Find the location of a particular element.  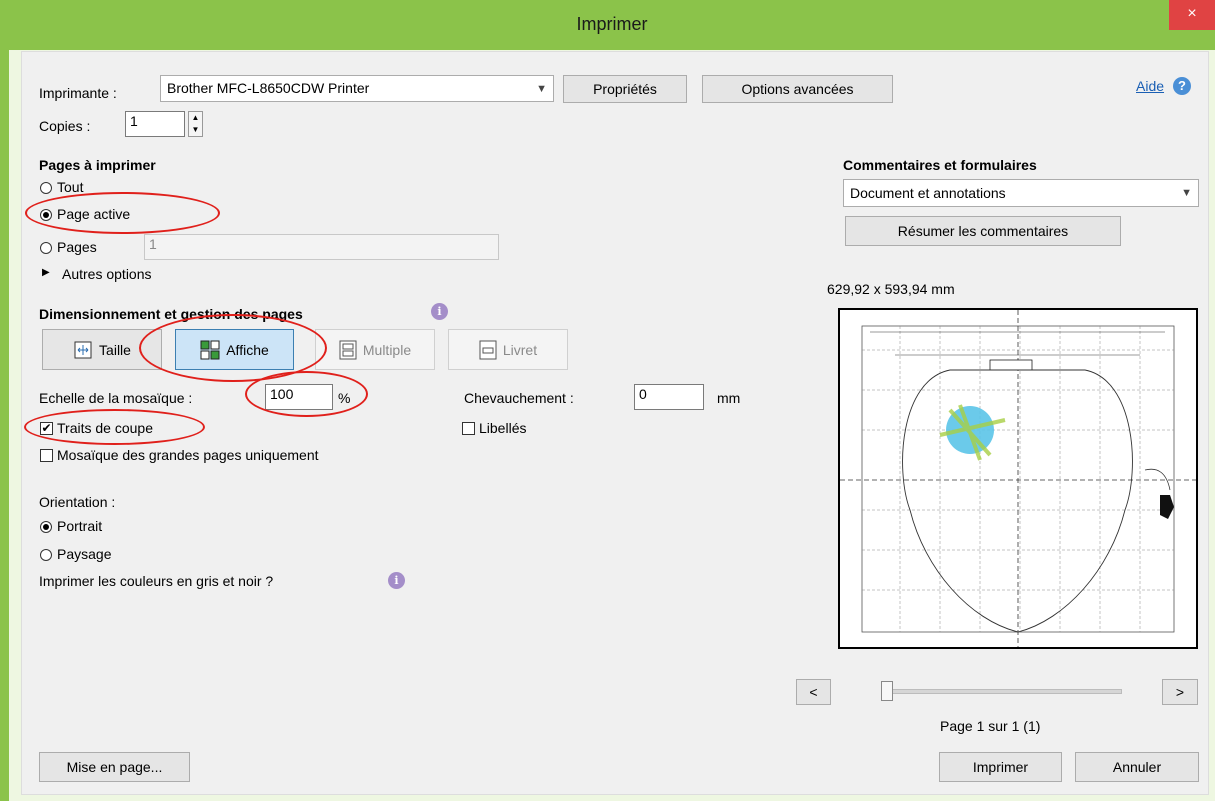

advanced-options-button: Options avancées is located at coordinates (797, 89).